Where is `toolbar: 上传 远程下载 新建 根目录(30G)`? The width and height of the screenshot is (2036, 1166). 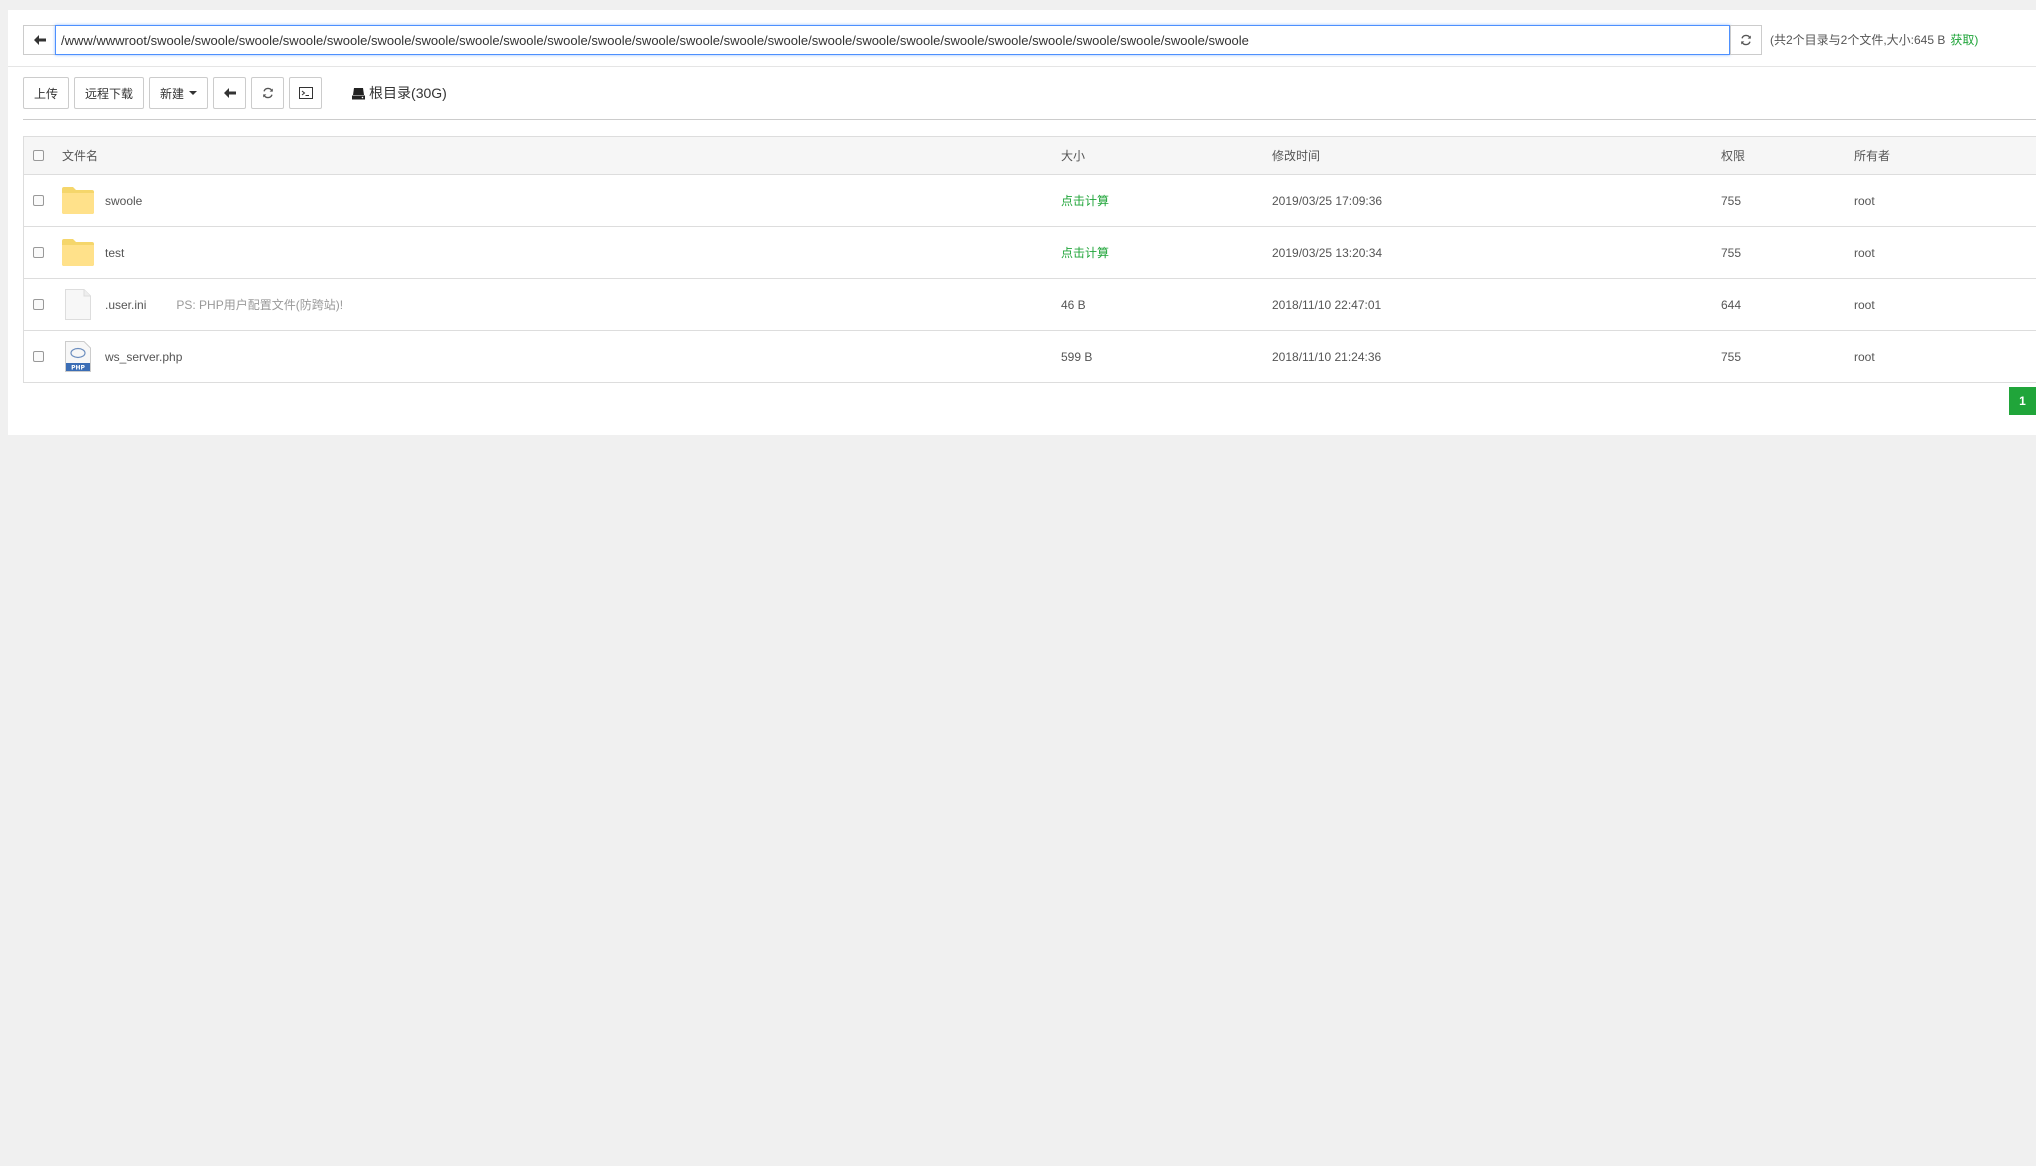 toolbar: 上传 远程下载 新建 根目录(30G) is located at coordinates (235, 93).